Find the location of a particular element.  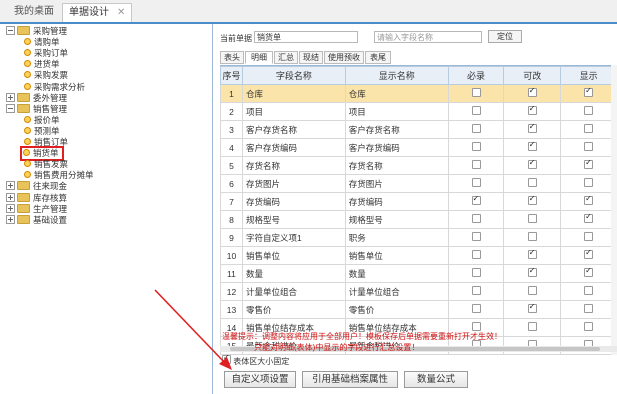

fixed-size-checkbox is located at coordinates (226, 358).